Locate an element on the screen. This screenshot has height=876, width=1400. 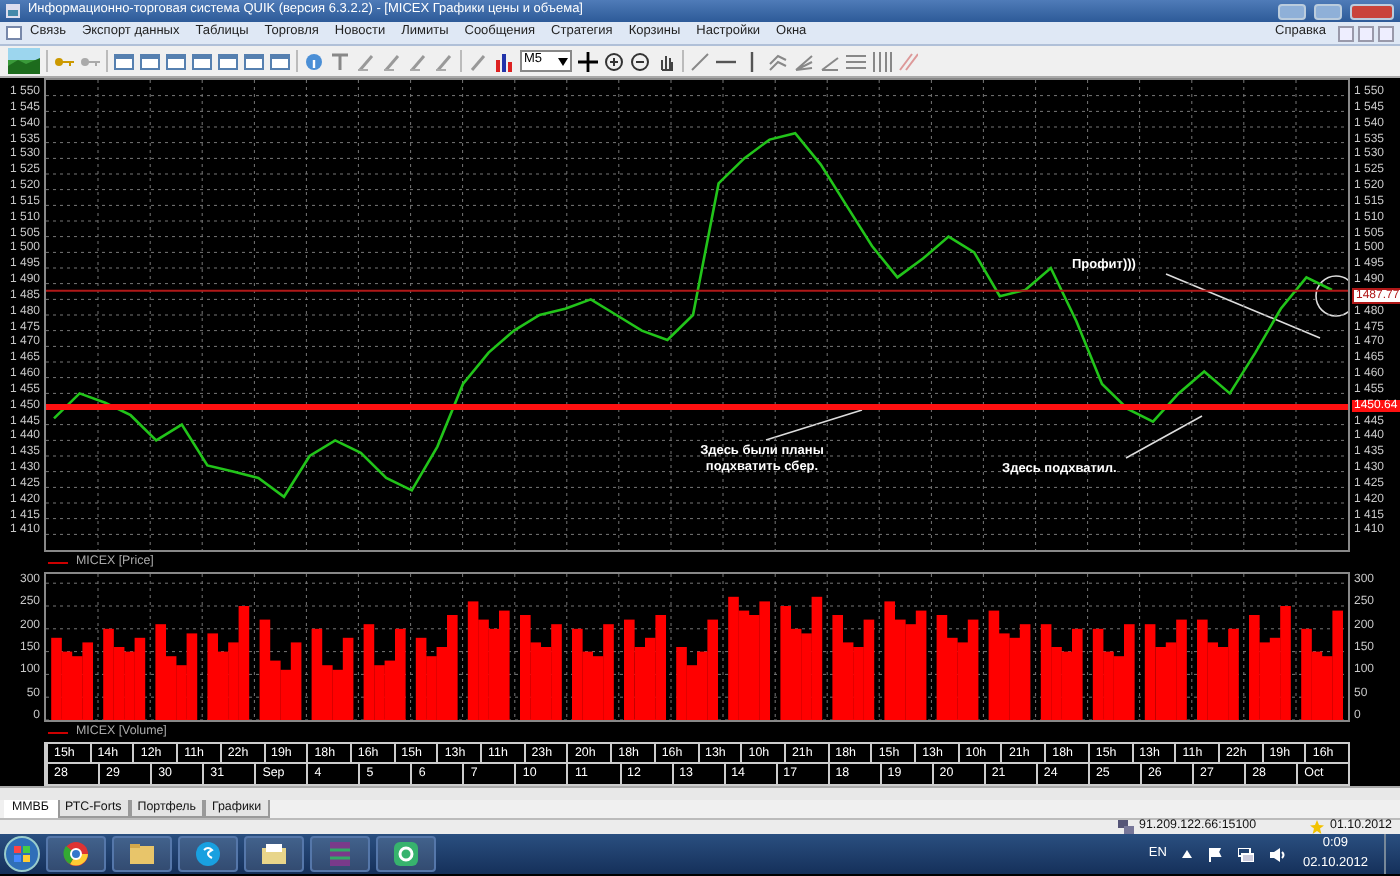
chat-icon is located at coordinates (208, 854).